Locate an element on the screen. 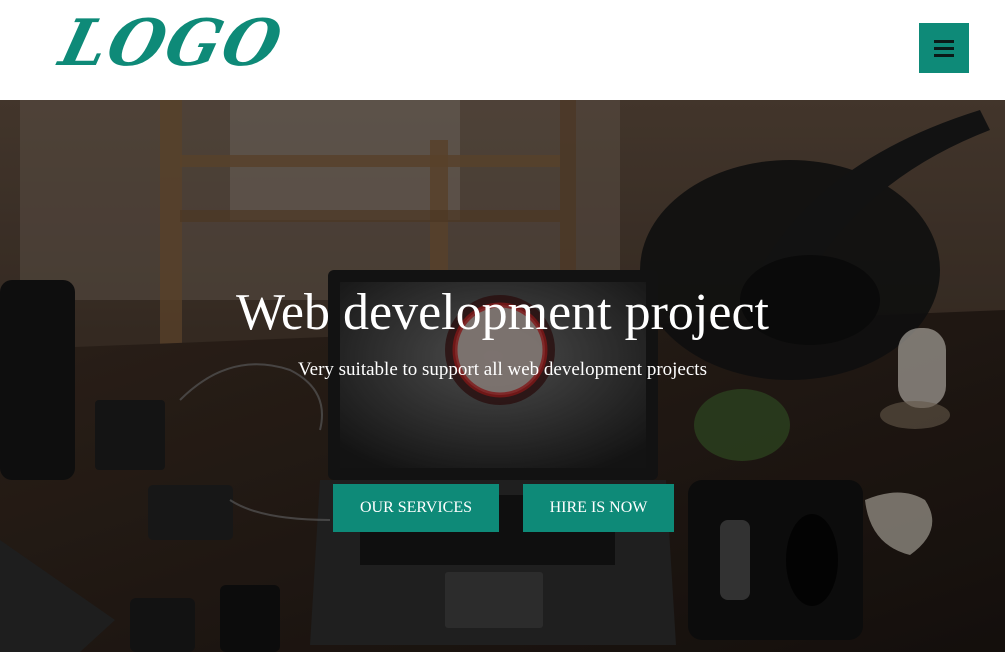  hero-title: Web development project is located at coordinates (502, 312).